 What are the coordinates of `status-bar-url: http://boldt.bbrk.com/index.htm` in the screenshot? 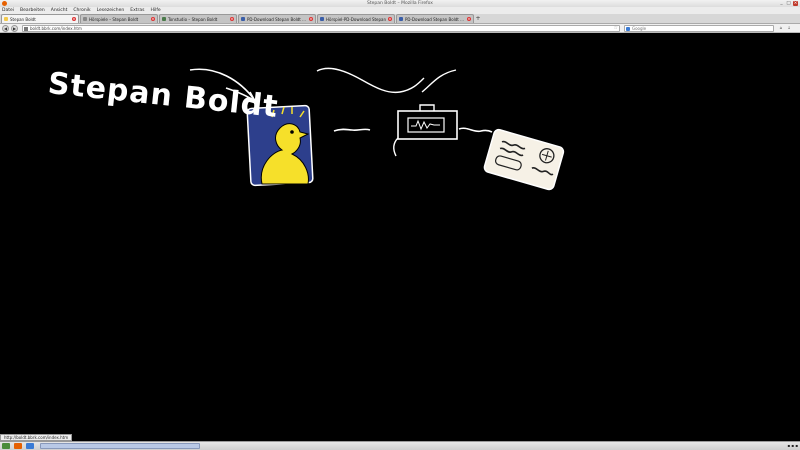 It's located at (36, 437).